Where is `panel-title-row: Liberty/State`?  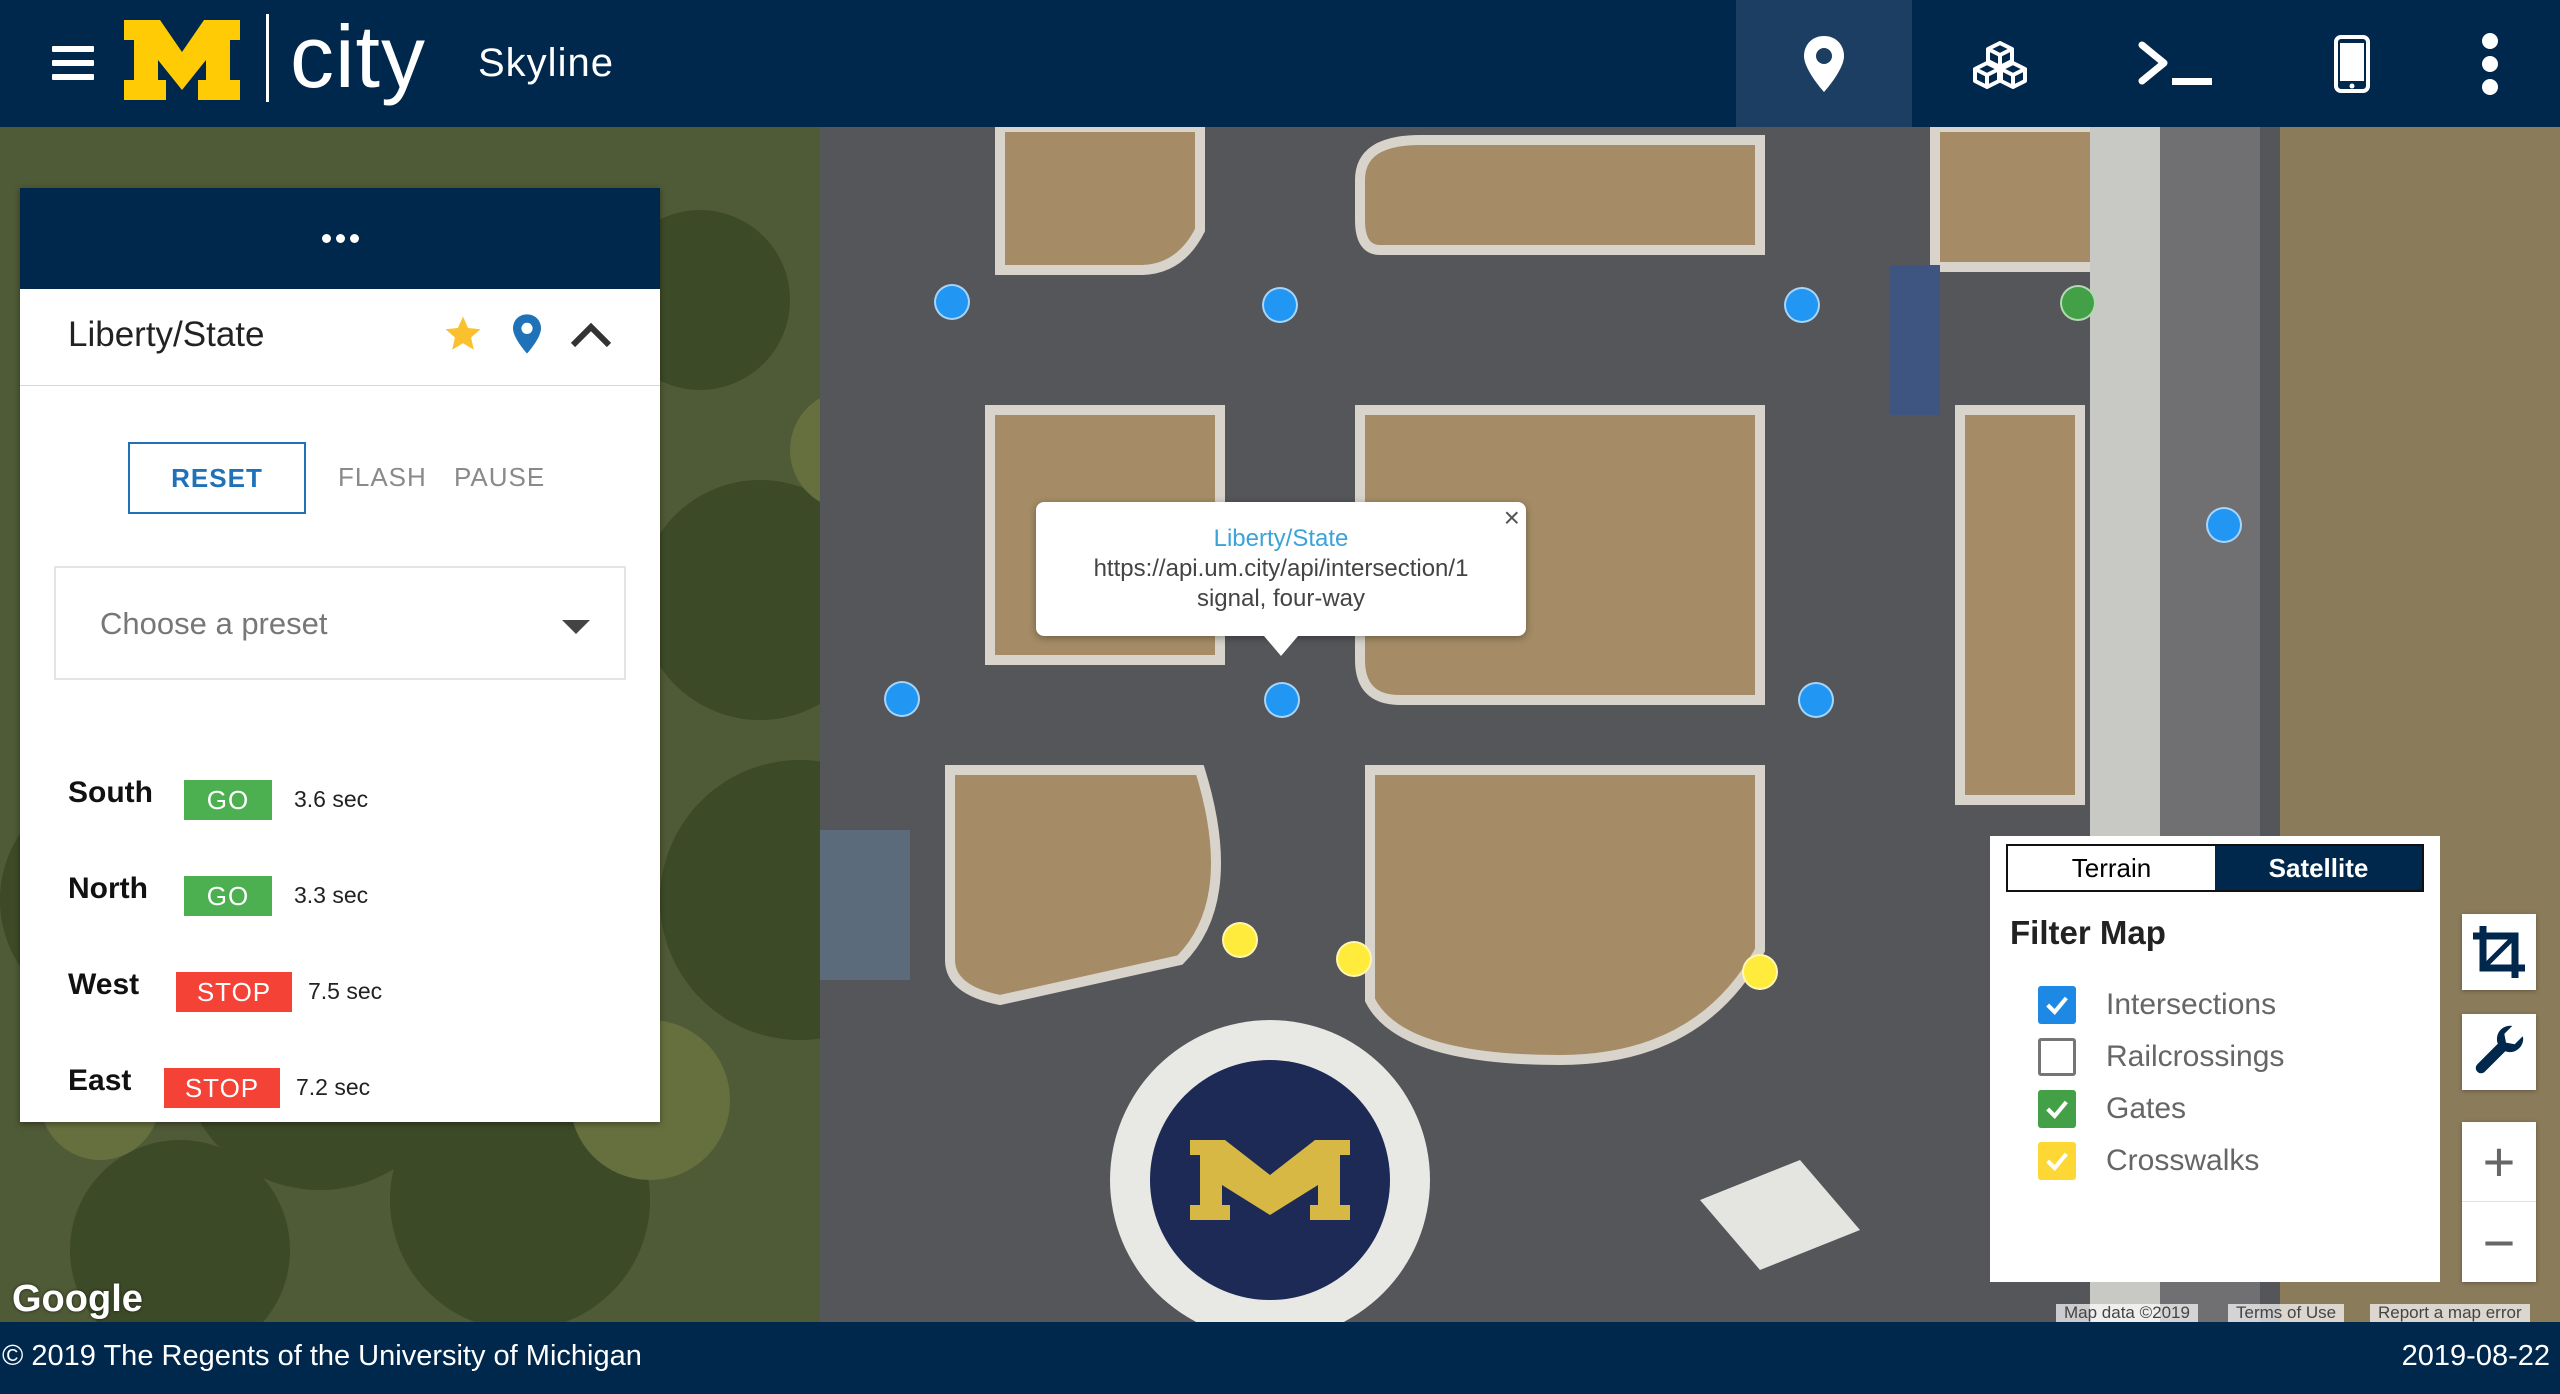
panel-title-row: Liberty/State is located at coordinates (340, 337).